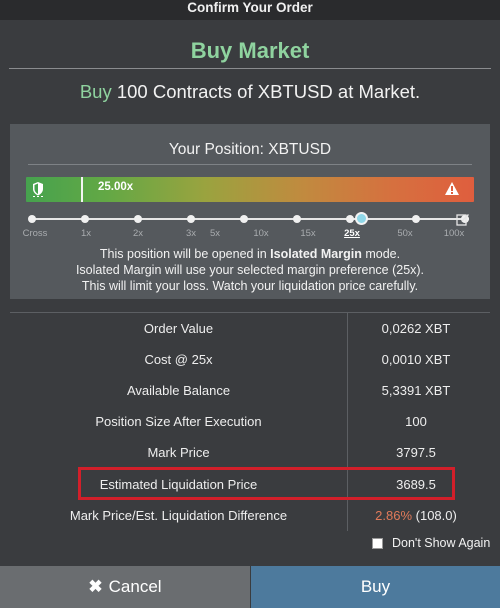 This screenshot has height=608, width=500. I want to click on slider-tick-label: 10x, so click(260, 233).